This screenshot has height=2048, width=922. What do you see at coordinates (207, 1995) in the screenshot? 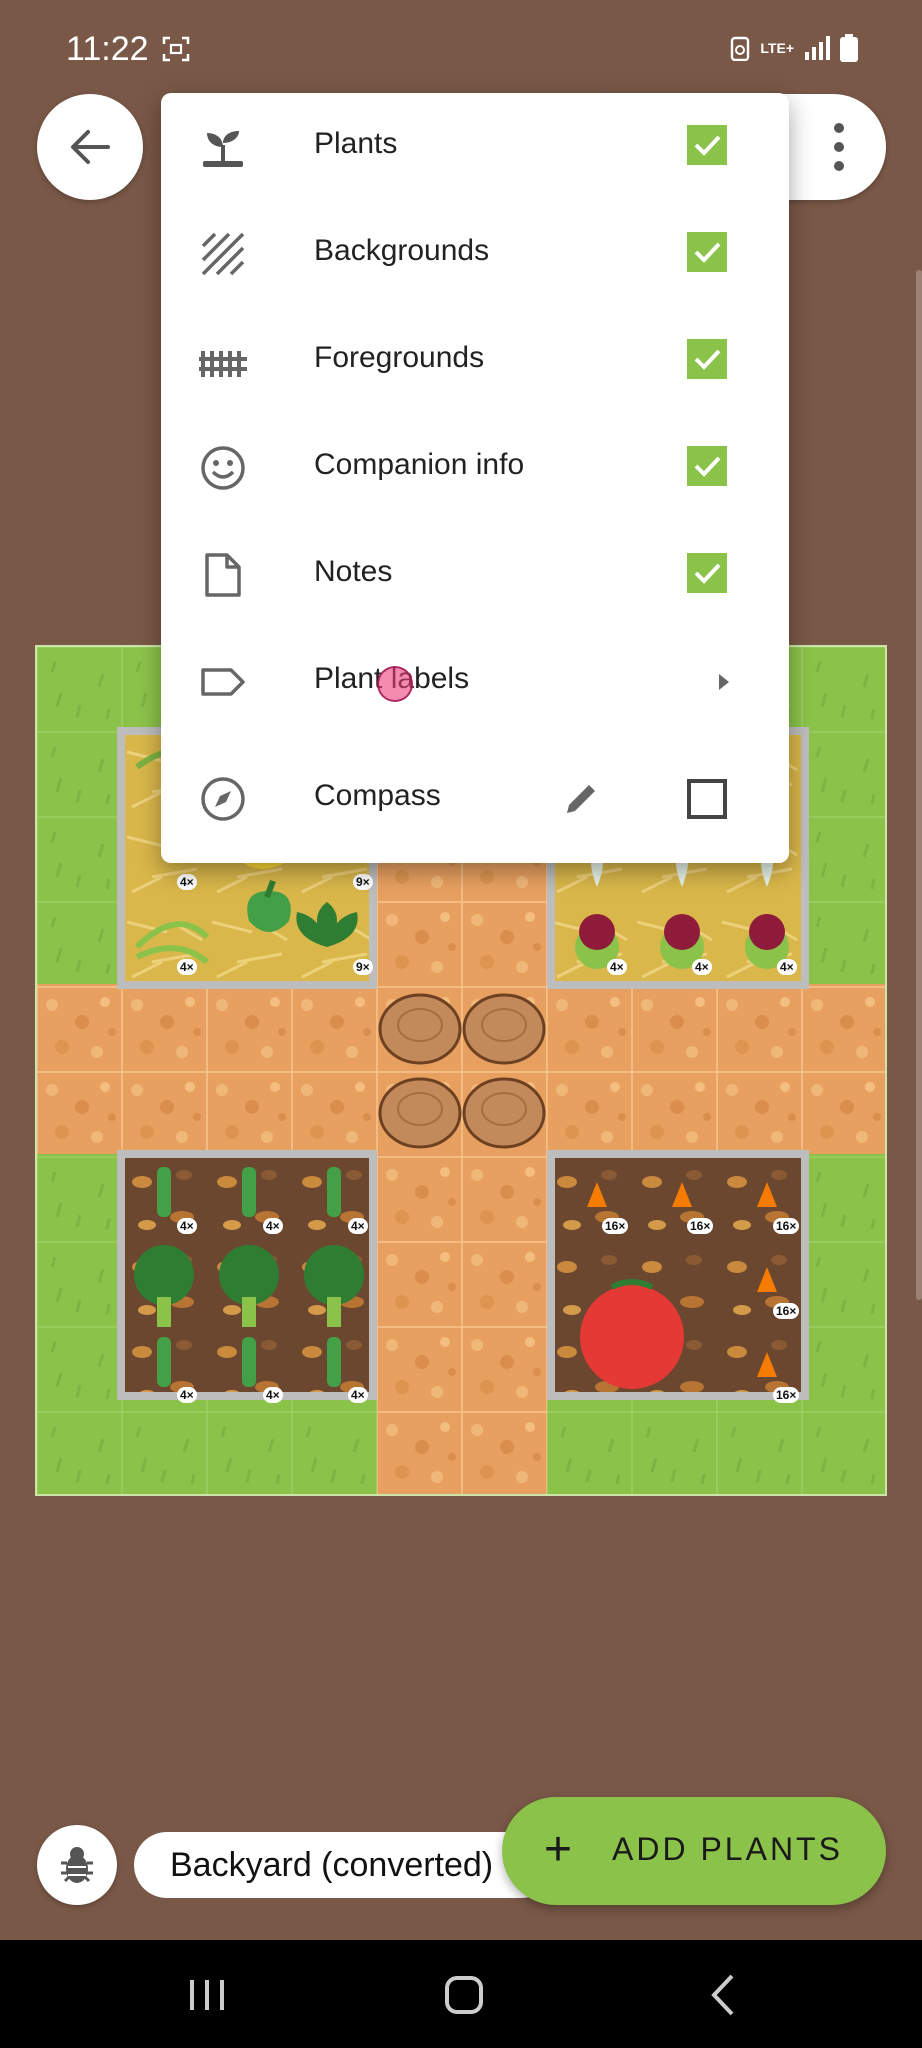
I see `recent-apps-icon` at bounding box center [207, 1995].